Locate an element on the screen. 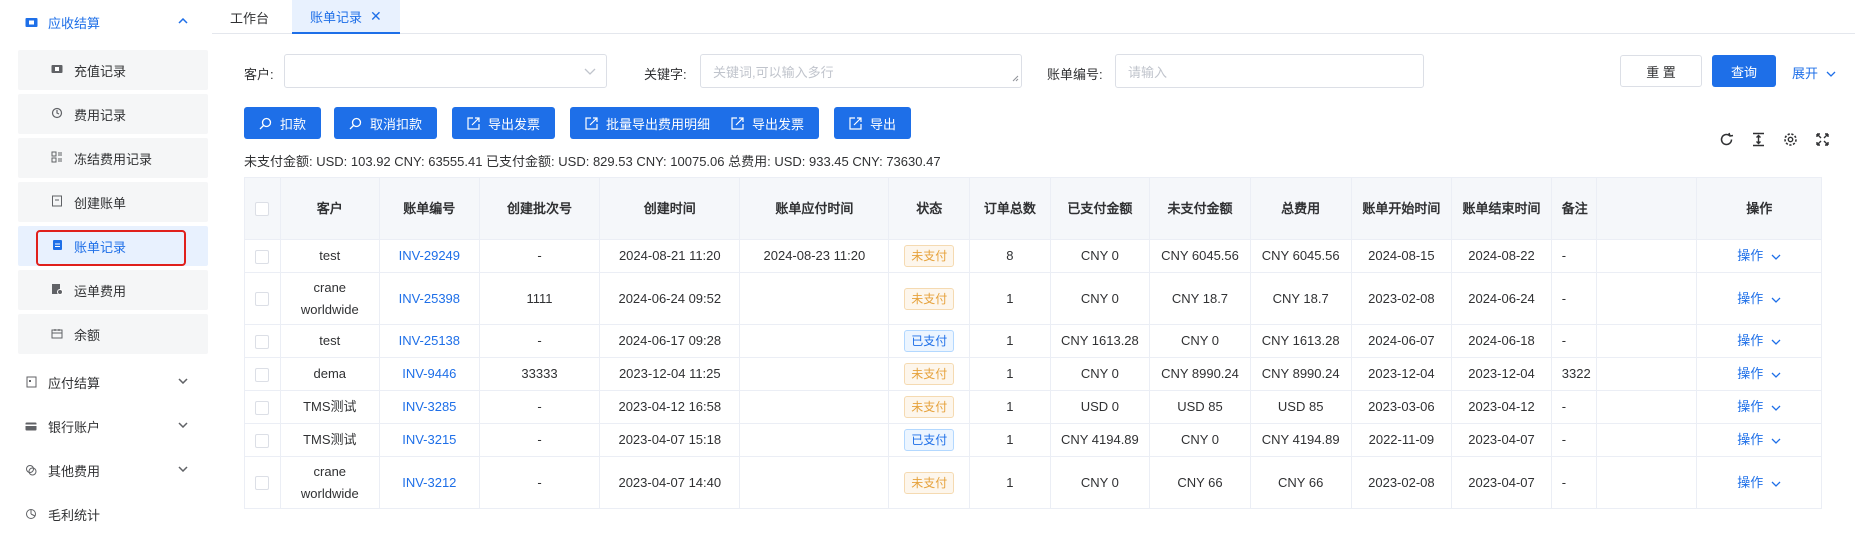 The height and width of the screenshot is (551, 1855). customer-select is located at coordinates (445, 71).